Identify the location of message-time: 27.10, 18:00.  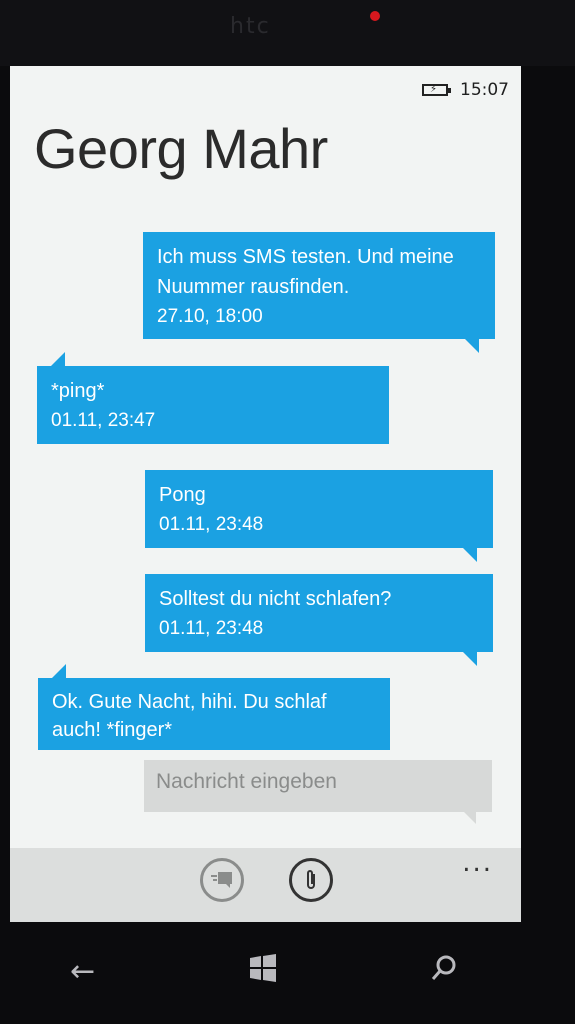
(210, 316).